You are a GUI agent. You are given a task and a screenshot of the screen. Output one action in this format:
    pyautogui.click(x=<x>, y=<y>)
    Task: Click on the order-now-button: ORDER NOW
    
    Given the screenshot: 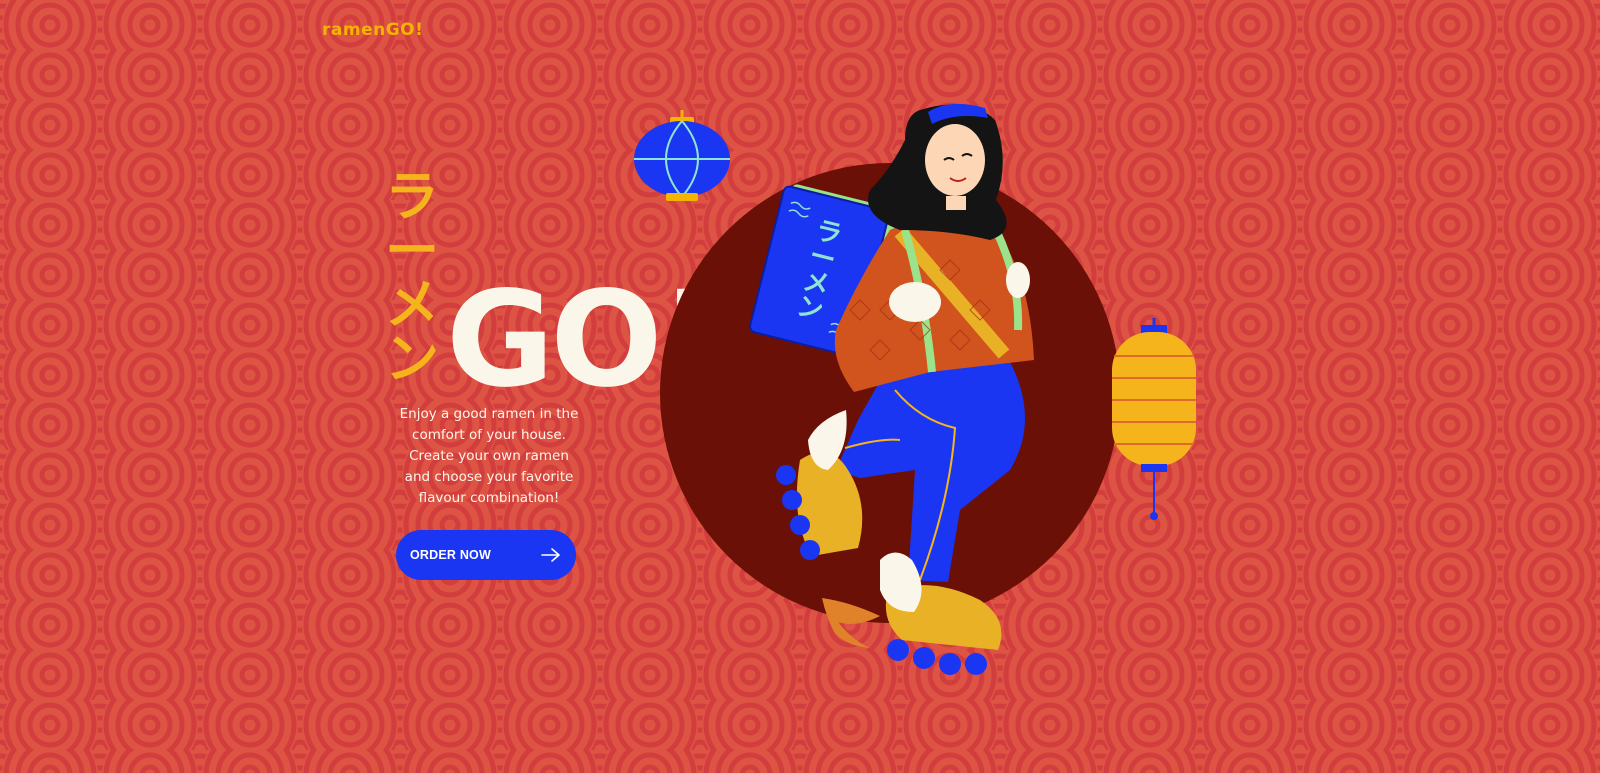 What is the action you would take?
    pyautogui.click(x=486, y=555)
    